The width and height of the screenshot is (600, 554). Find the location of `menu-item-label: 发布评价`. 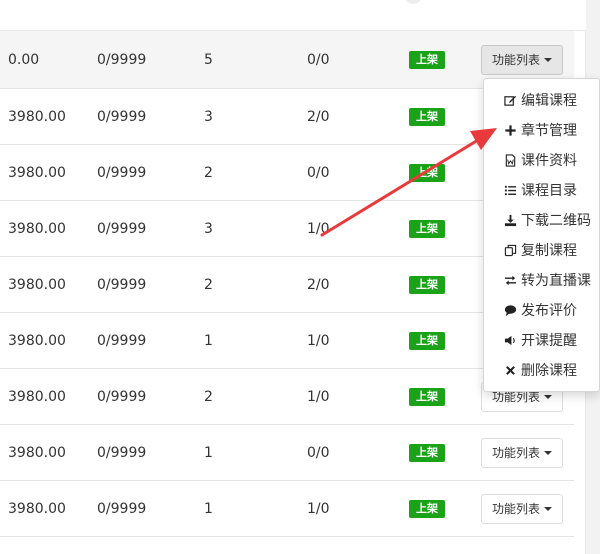

menu-item-label: 发布评价 is located at coordinates (549, 311).